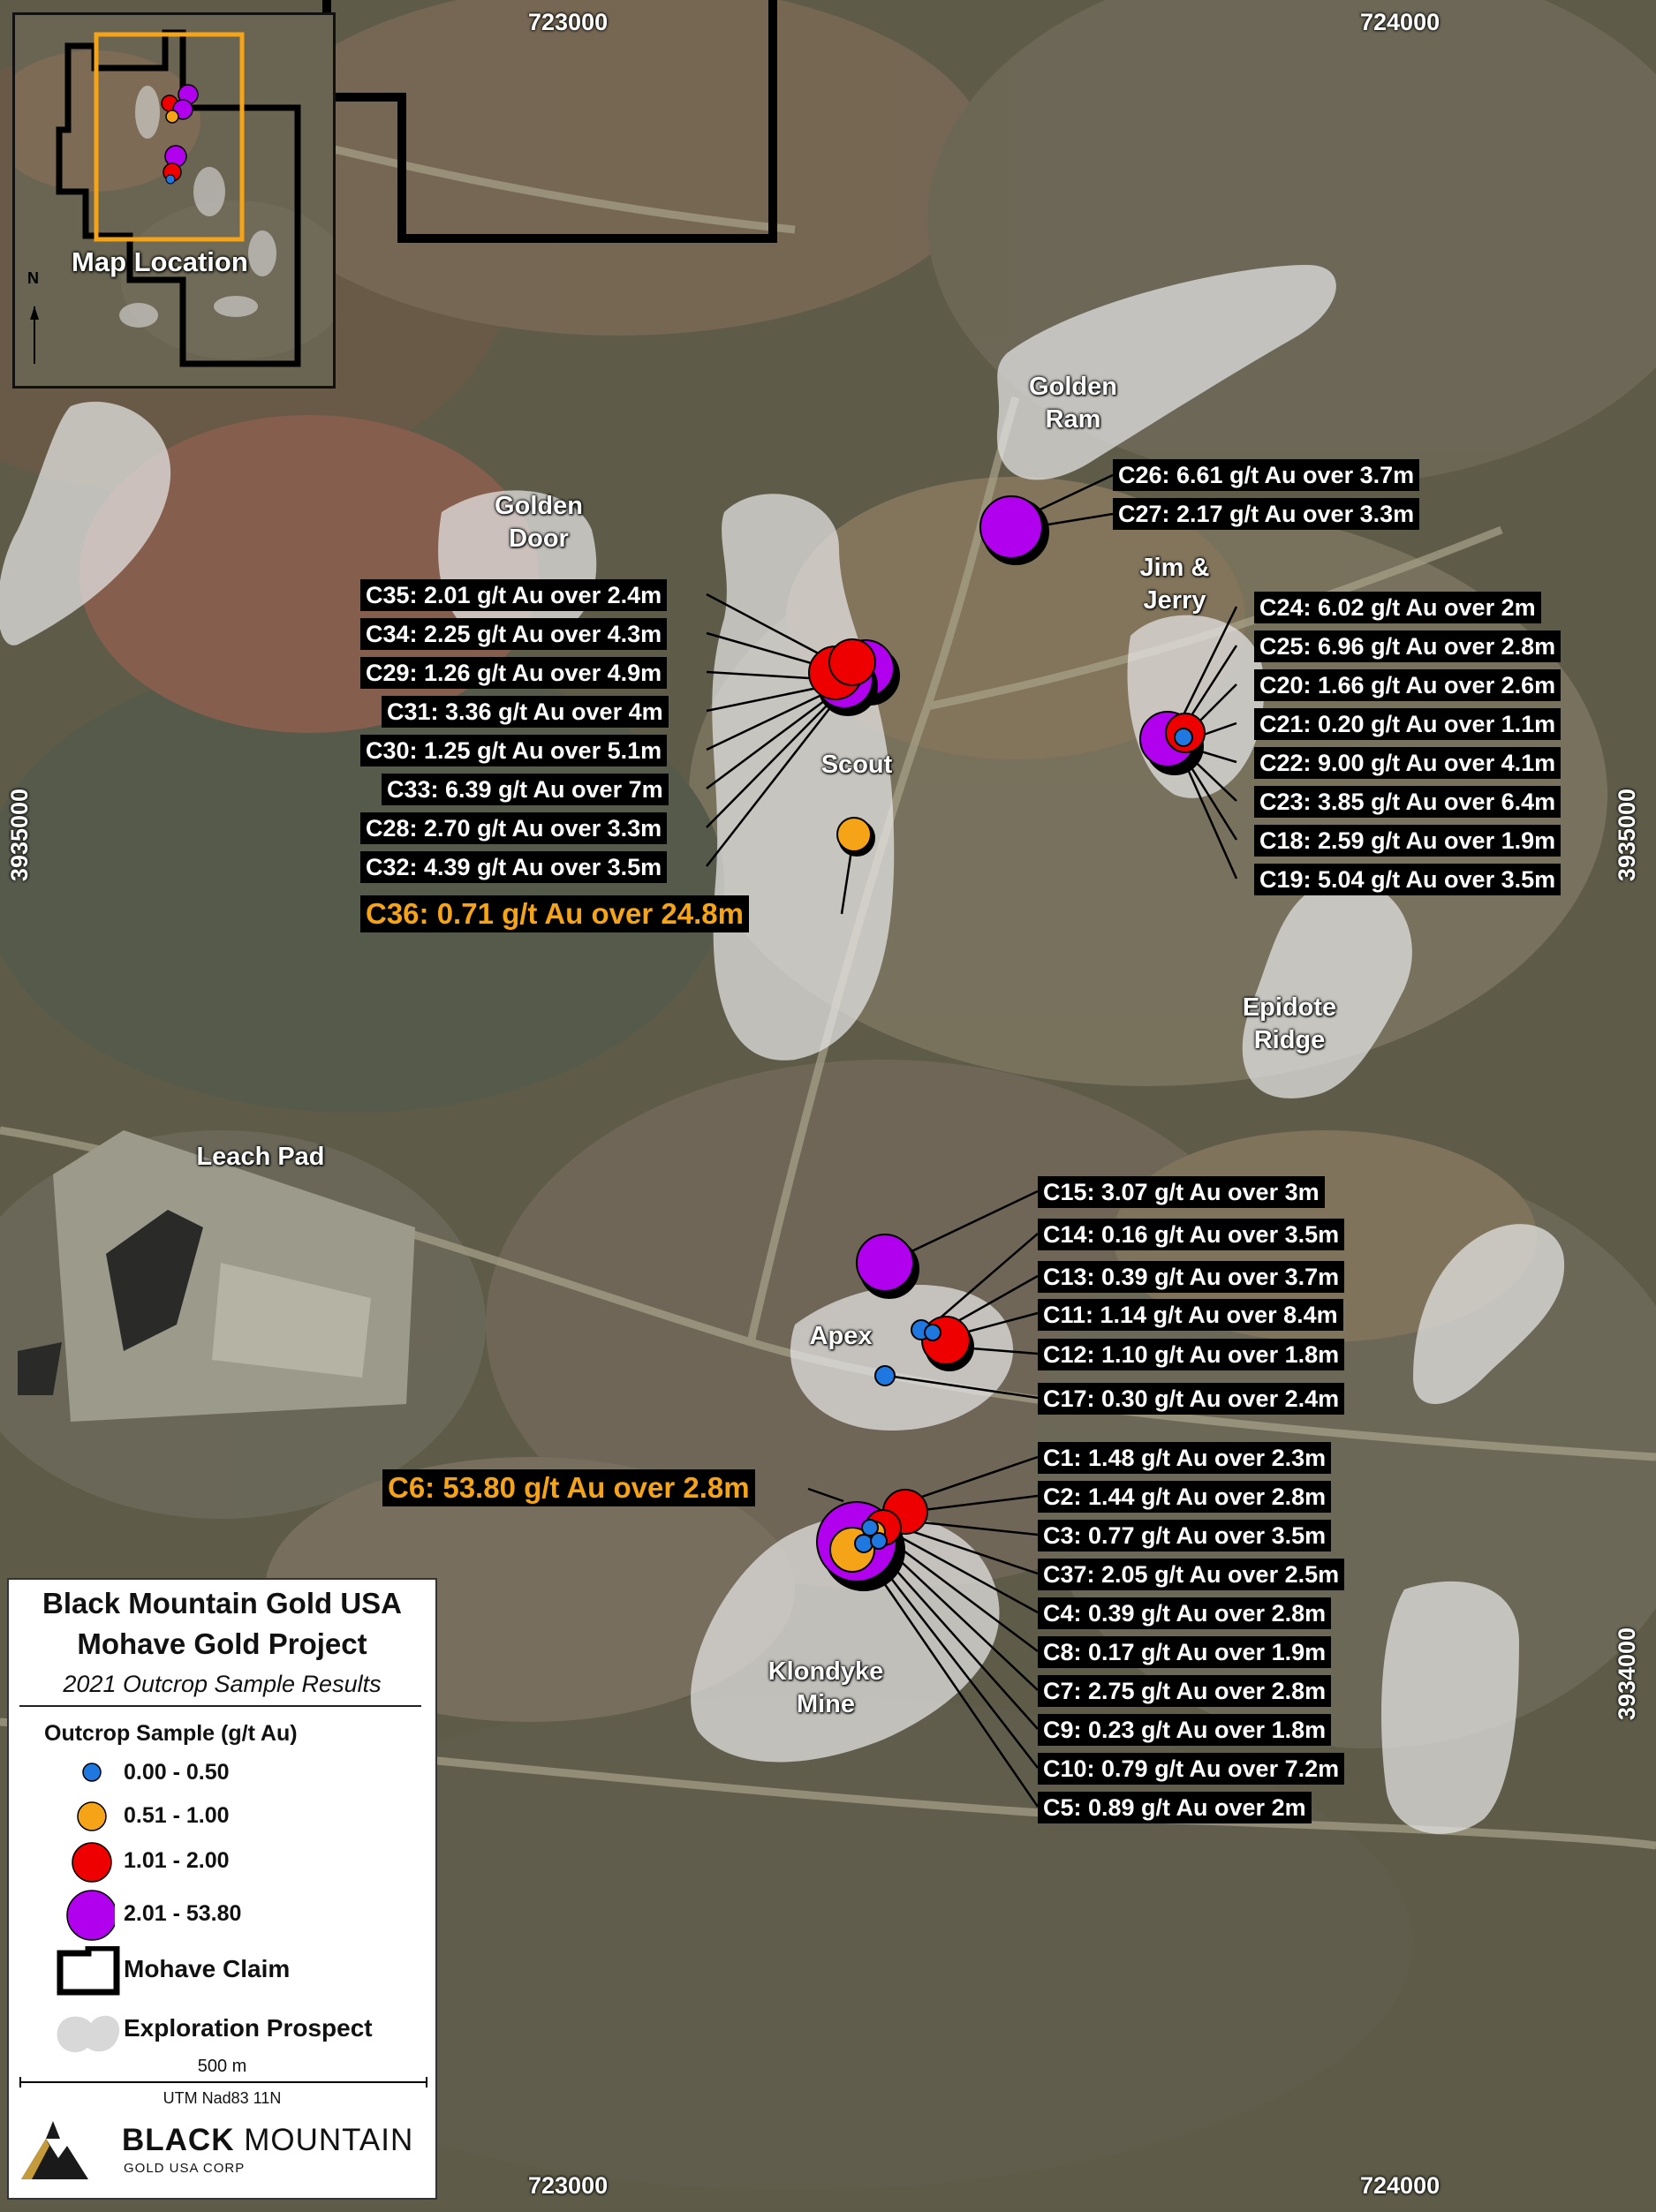  What do you see at coordinates (1266, 514) in the screenshot?
I see `sample-label-c27: C27: 2.17 g/t Au over 3.3m` at bounding box center [1266, 514].